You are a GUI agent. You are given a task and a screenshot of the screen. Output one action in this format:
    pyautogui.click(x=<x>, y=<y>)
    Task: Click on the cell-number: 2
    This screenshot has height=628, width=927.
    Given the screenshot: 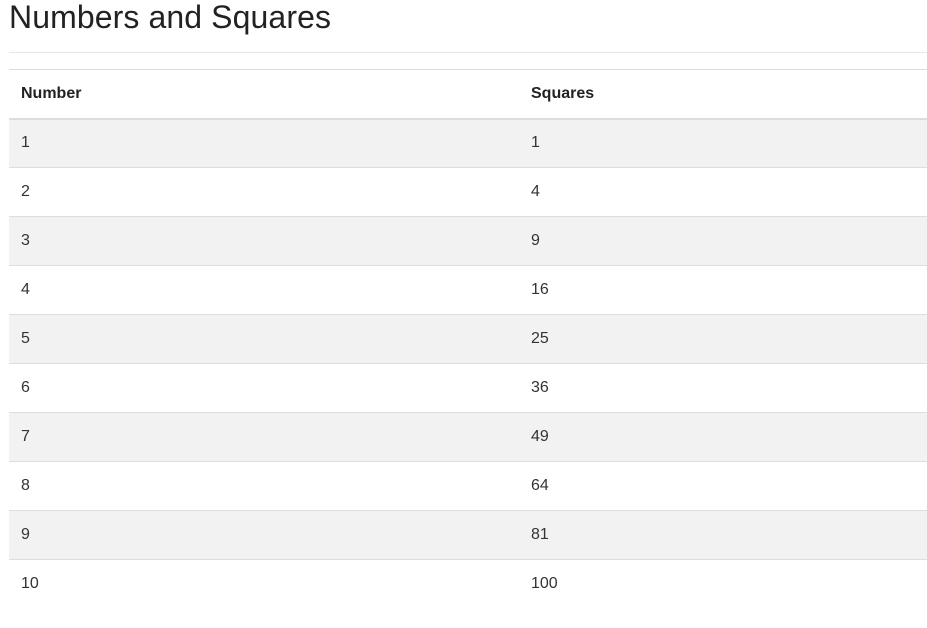 What is the action you would take?
    pyautogui.click(x=264, y=192)
    